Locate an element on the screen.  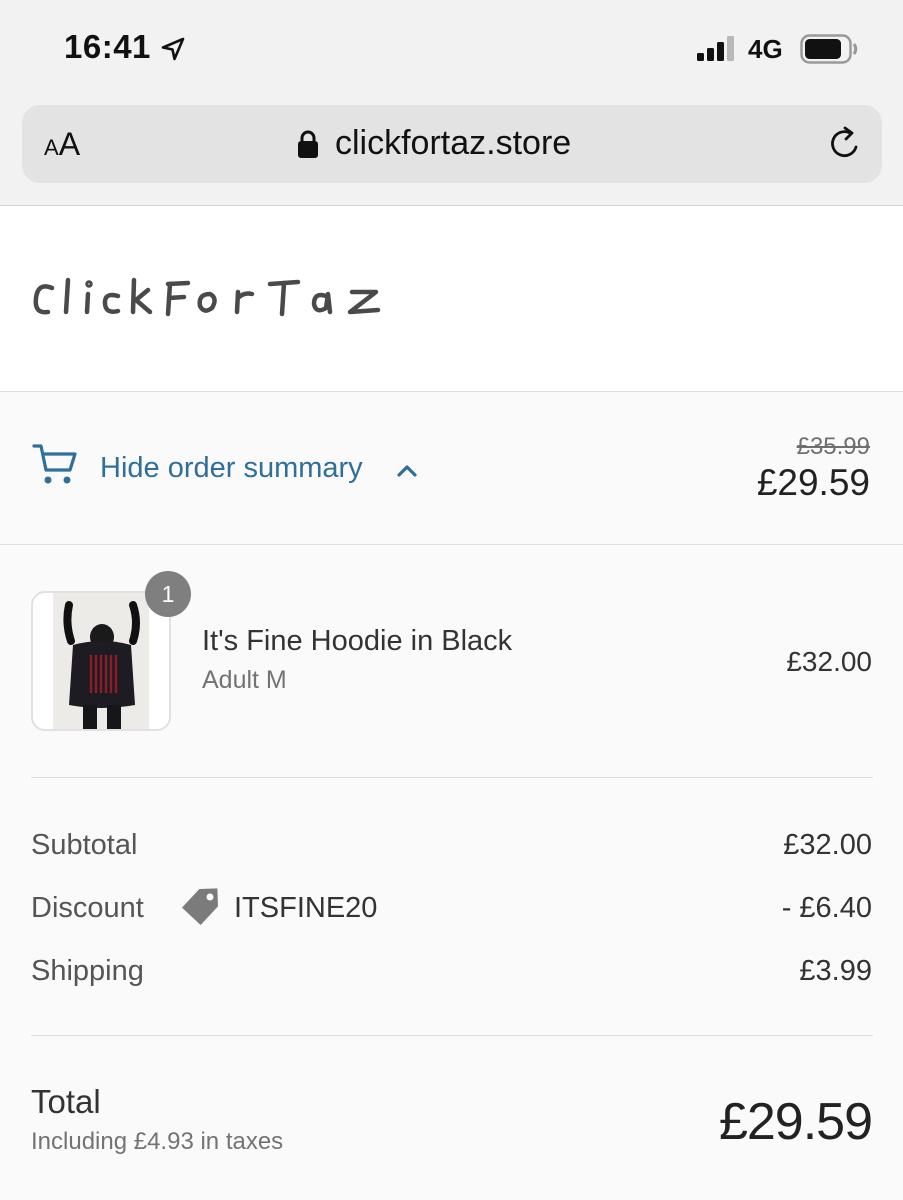
shipping-label: Shipping is located at coordinates (87, 971).